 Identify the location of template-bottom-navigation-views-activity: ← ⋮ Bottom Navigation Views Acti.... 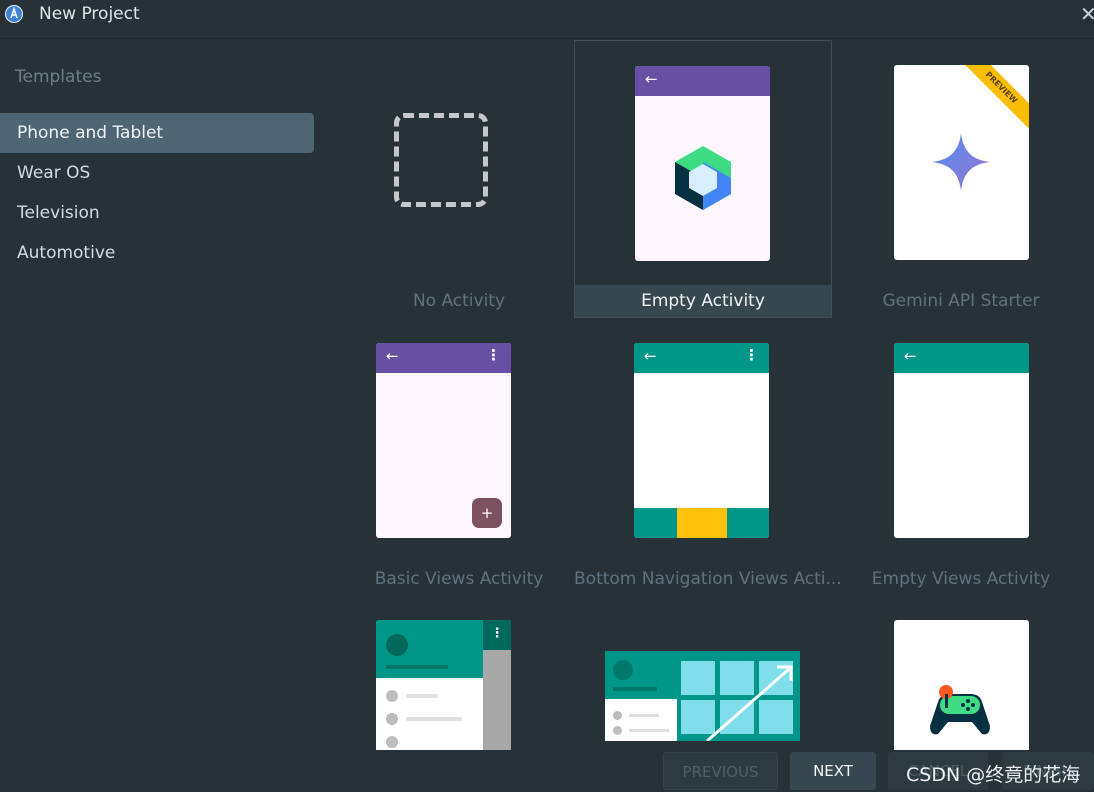
(708, 456).